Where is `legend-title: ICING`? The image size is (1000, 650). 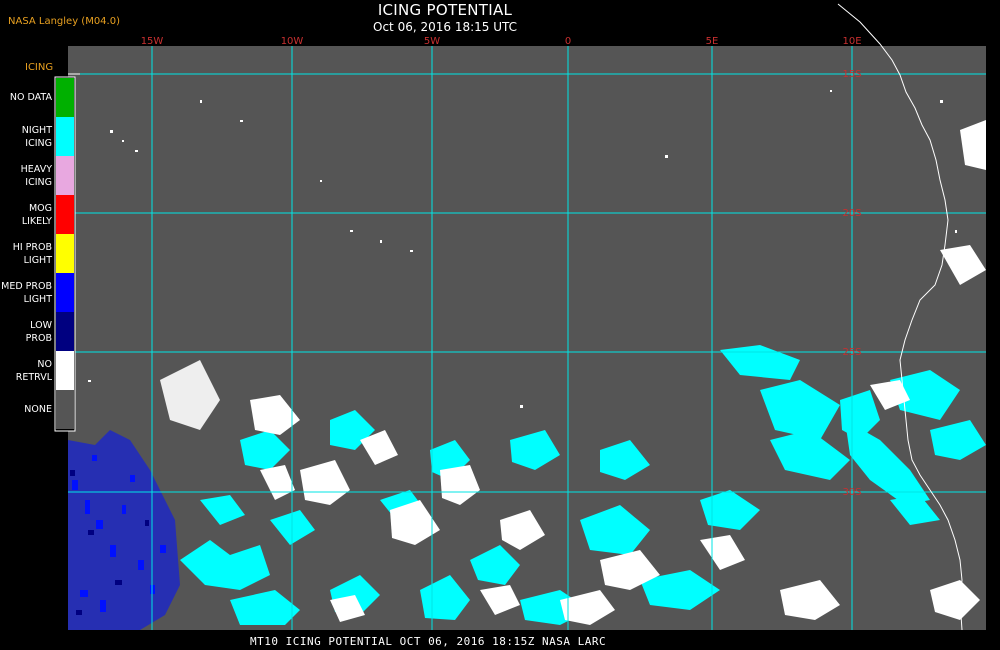 legend-title: ICING is located at coordinates (39, 67).